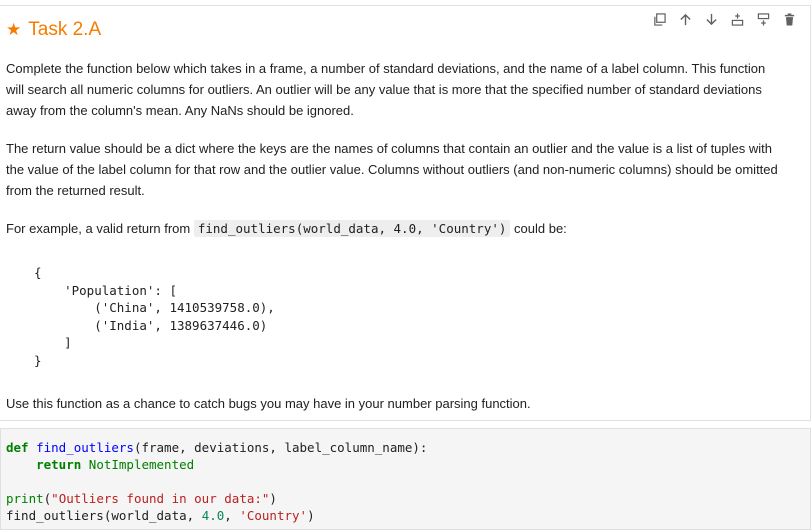 The height and width of the screenshot is (530, 812). I want to click on copy-icon, so click(659, 19).